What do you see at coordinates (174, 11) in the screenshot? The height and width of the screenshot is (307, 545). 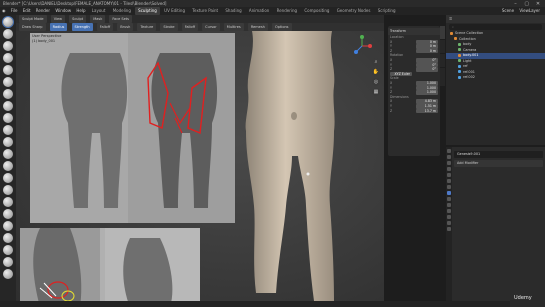 I see `workspace-tab-uv-editing: UV Editing` at bounding box center [174, 11].